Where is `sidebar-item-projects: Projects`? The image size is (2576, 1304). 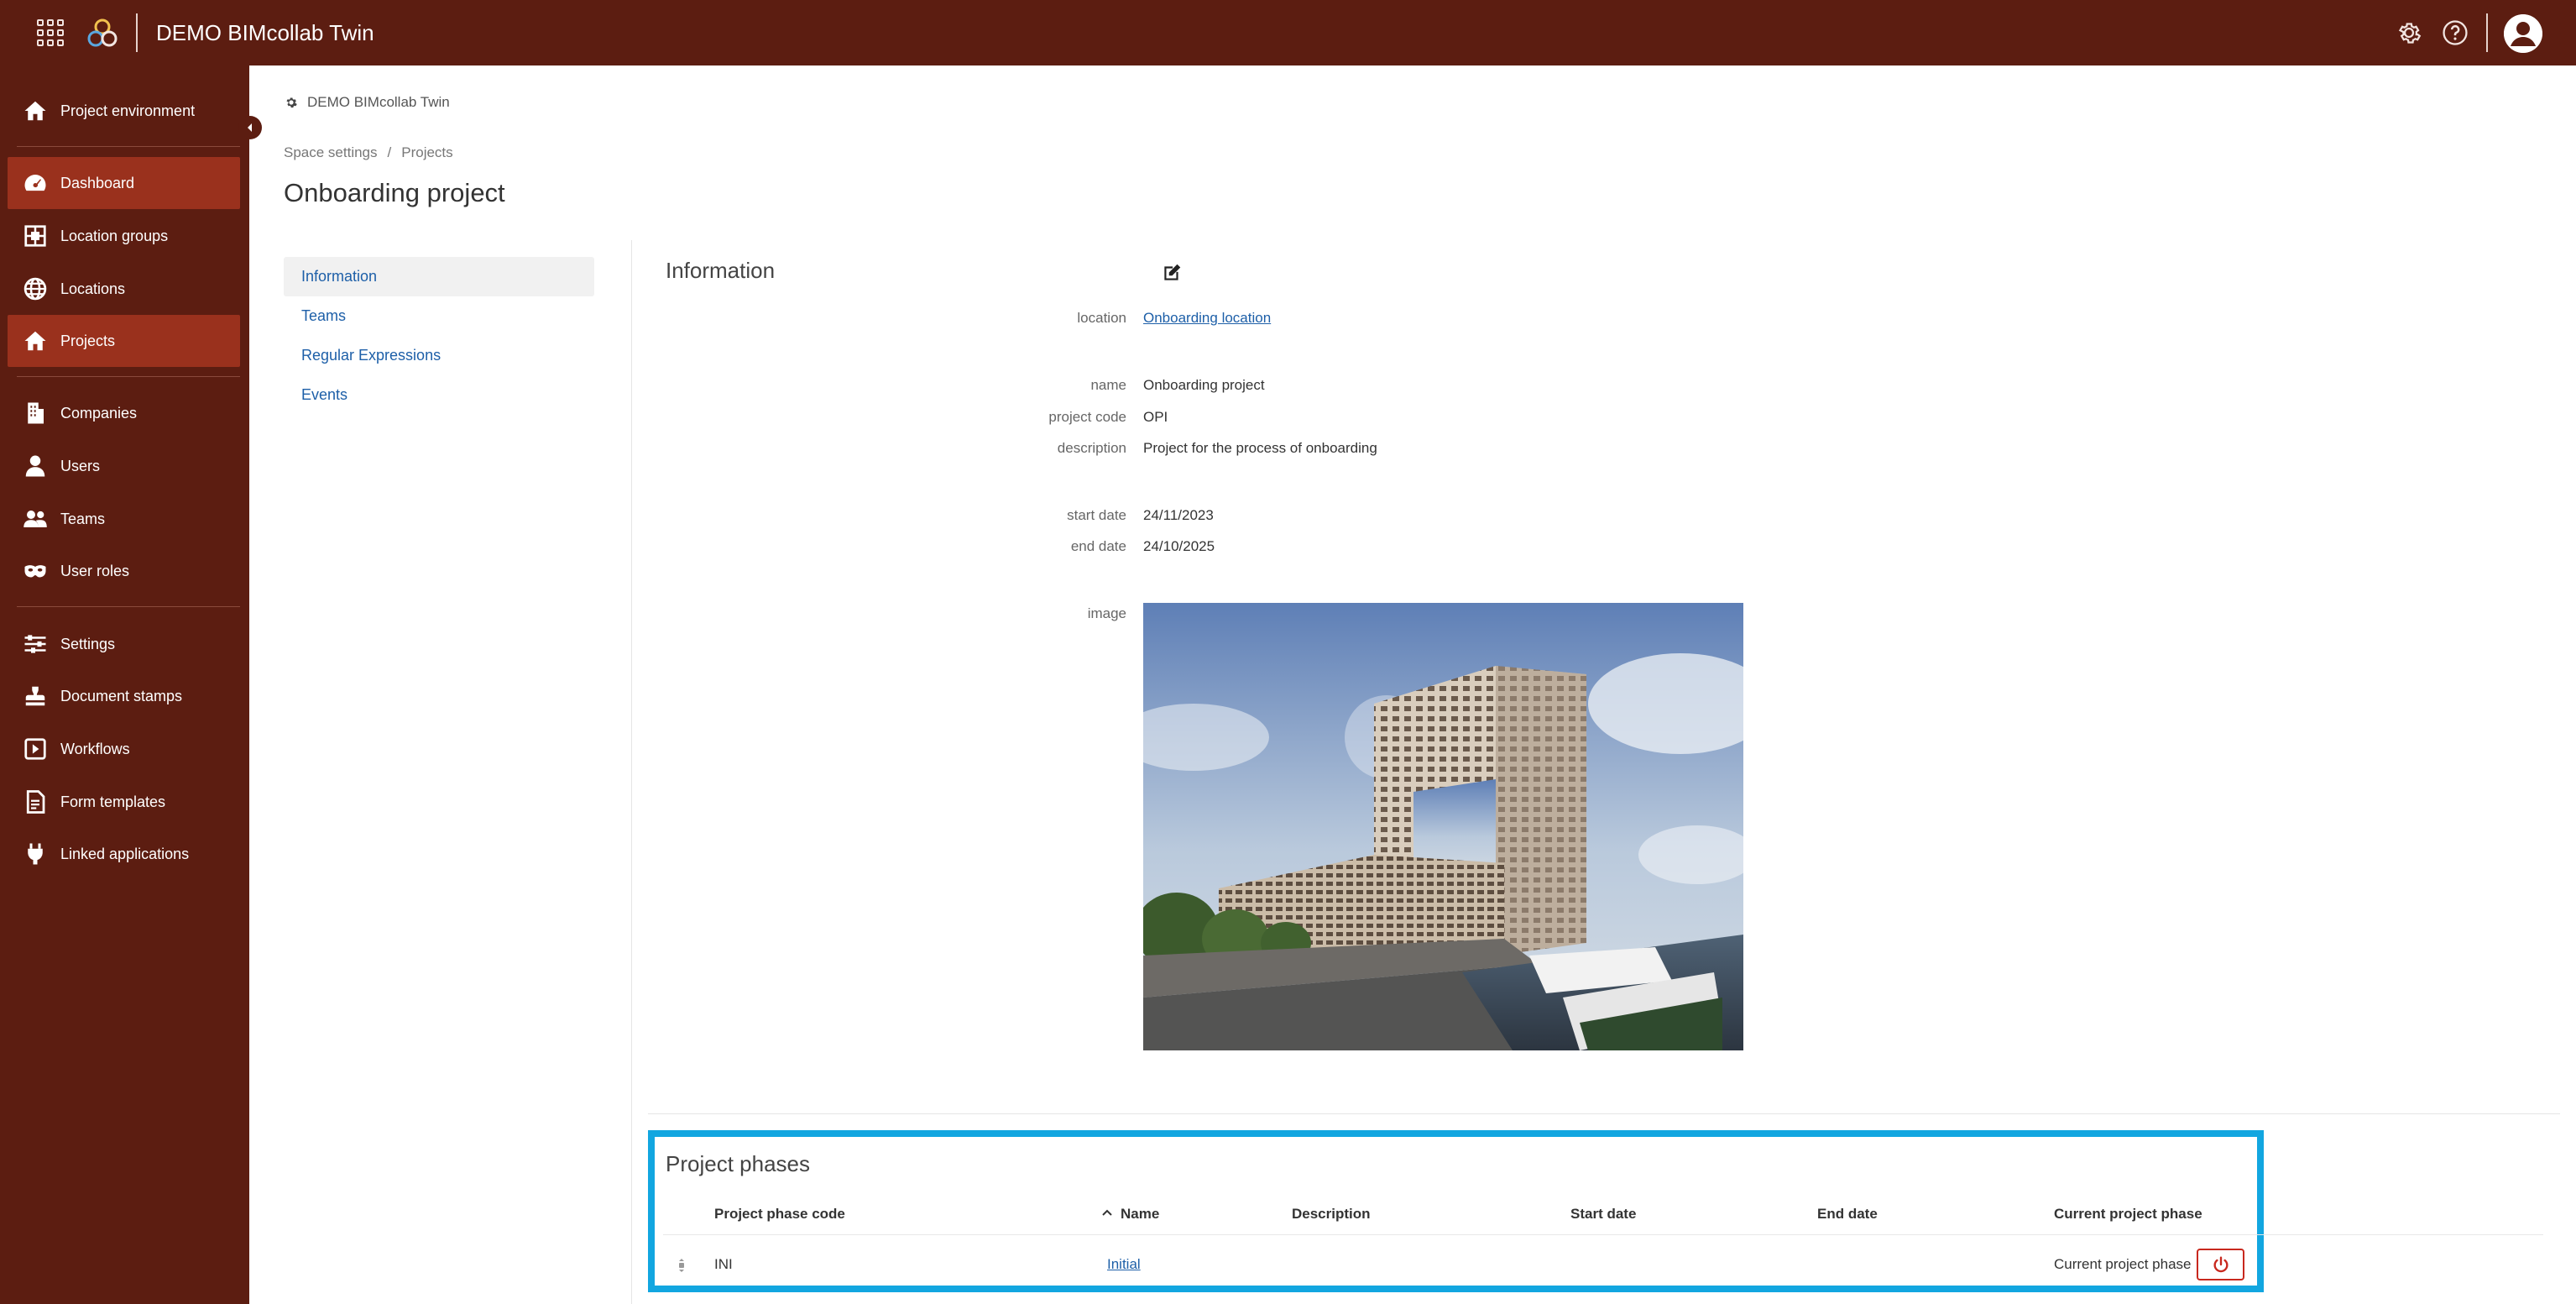
sidebar-item-projects: Projects is located at coordinates (124, 341).